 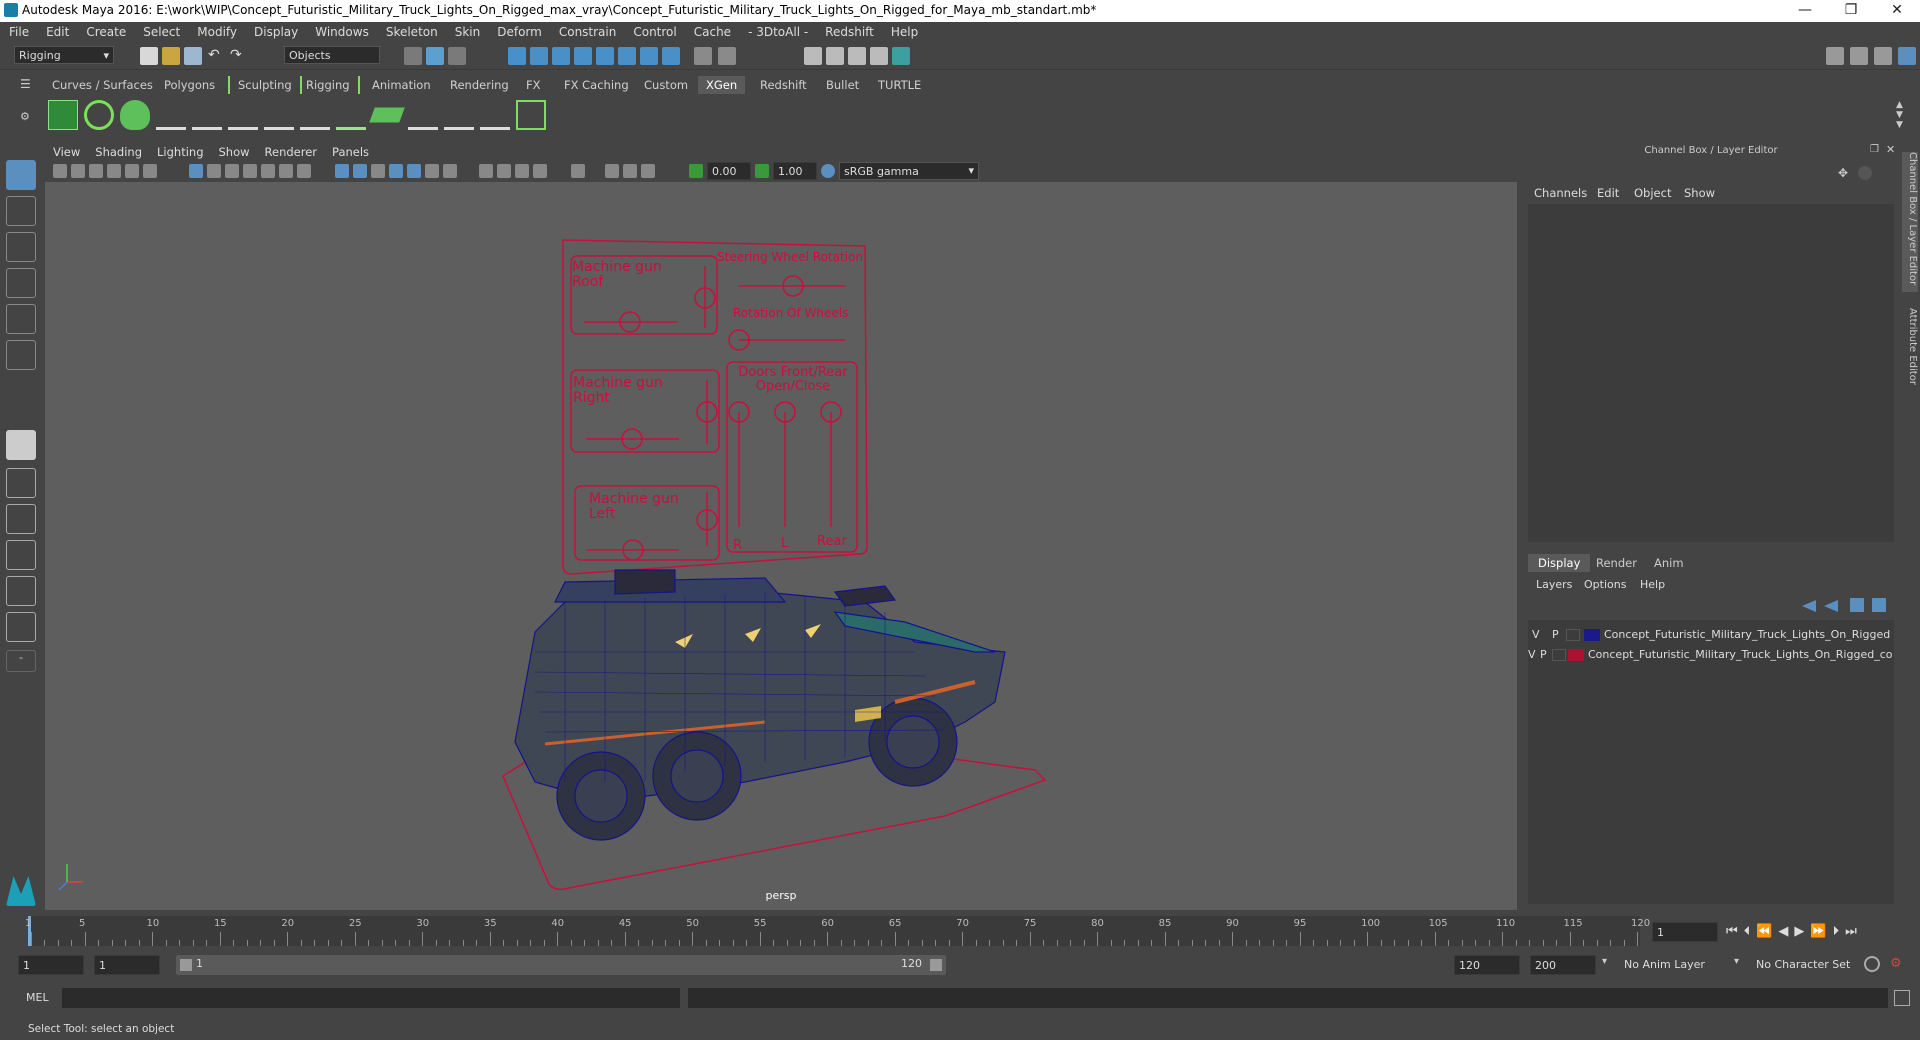 What do you see at coordinates (150, 171) in the screenshot?
I see `grease-pencil-icon` at bounding box center [150, 171].